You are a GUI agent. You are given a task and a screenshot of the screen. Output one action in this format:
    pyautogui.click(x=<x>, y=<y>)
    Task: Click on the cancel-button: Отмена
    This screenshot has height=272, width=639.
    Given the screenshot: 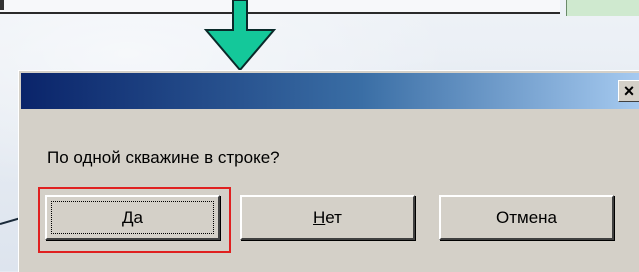 What is the action you would take?
    pyautogui.click(x=526, y=217)
    